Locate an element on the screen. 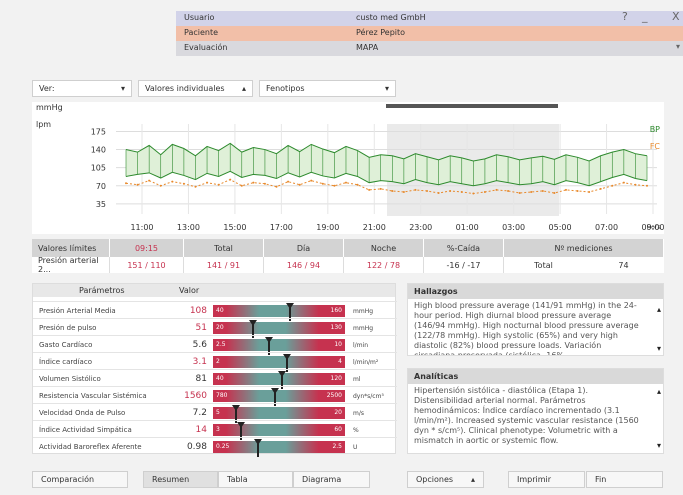 The image size is (683, 495). gauge-min: 20 is located at coordinates (220, 327).